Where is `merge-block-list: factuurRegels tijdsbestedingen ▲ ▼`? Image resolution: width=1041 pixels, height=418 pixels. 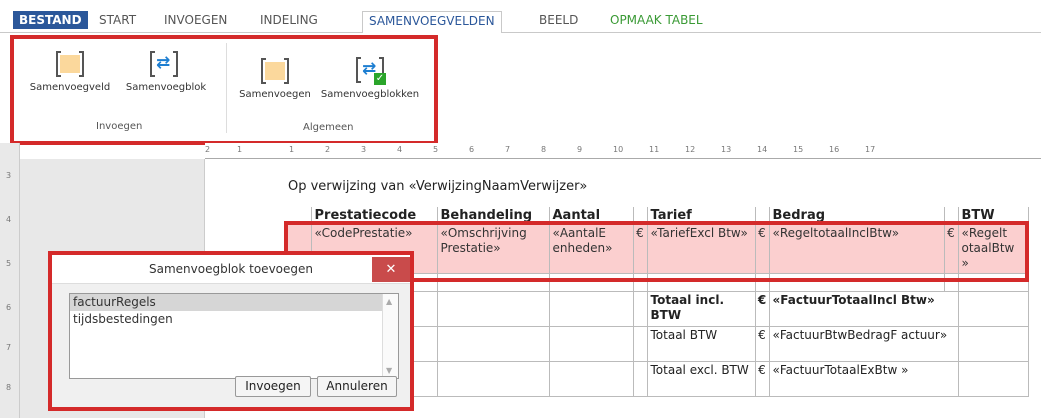 merge-block-list: factuurRegels tijdsbestedingen ▲ ▼ is located at coordinates (234, 336).